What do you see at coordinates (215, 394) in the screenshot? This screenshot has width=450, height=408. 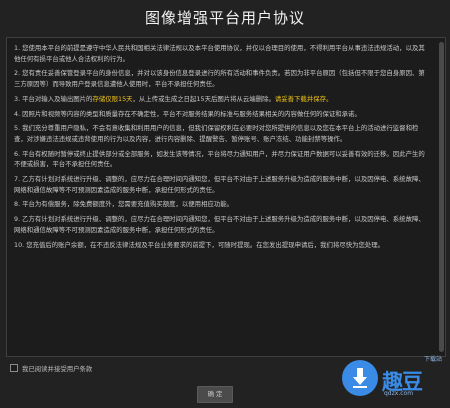 I see `confirm-button: 确 定` at bounding box center [215, 394].